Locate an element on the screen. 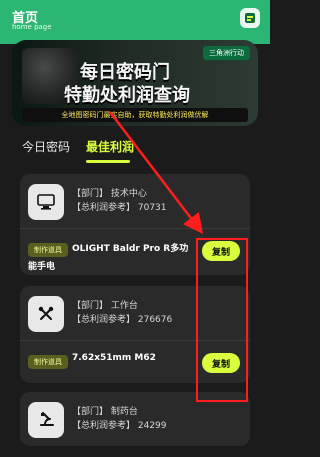 The width and height of the screenshot is (320, 457). department-meta: 【部门】 制药台 【总利润参考】 24299 is located at coordinates (119, 419).